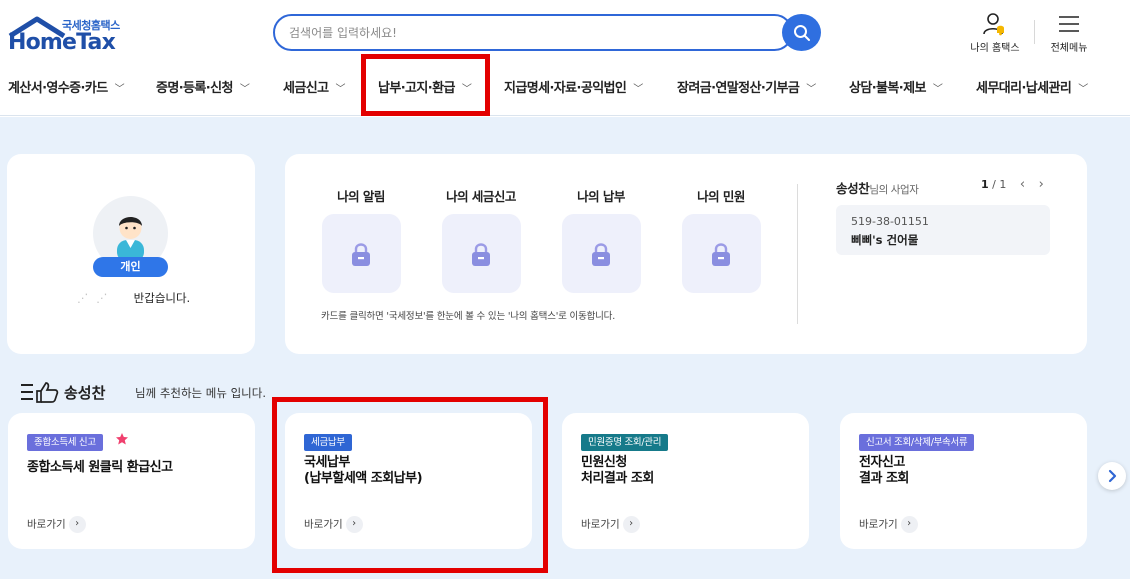 Image resolution: width=1130 pixels, height=579 pixels. Describe the element at coordinates (943, 230) in the screenshot. I see `business-item: 519-38-01151 삐삐's 건어물` at that location.